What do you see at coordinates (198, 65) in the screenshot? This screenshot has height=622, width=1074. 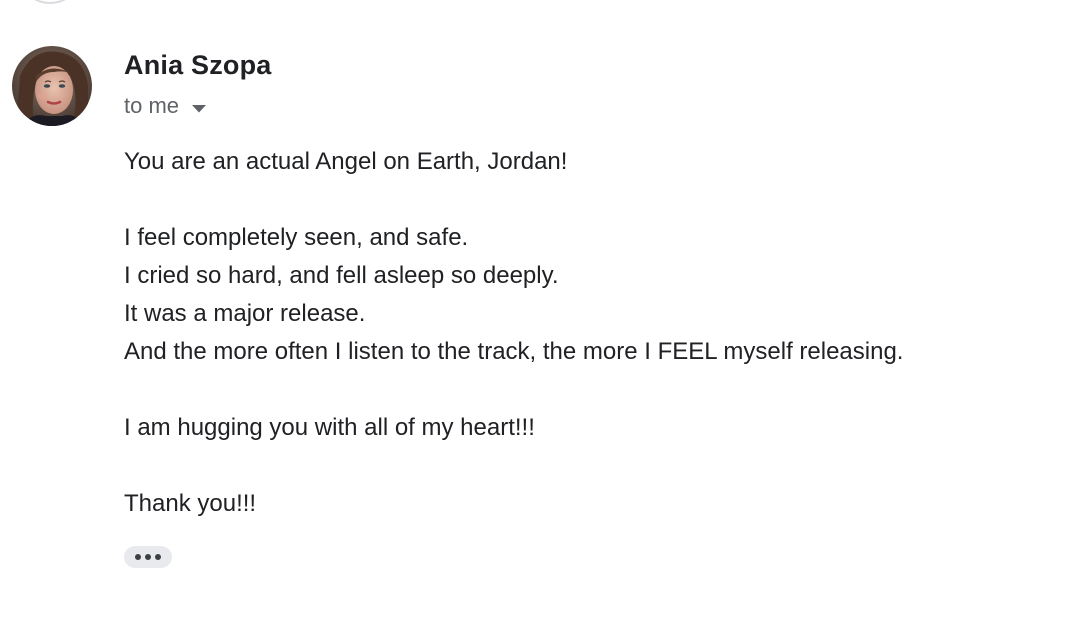 I see `sender-name: Ania Szopa` at bounding box center [198, 65].